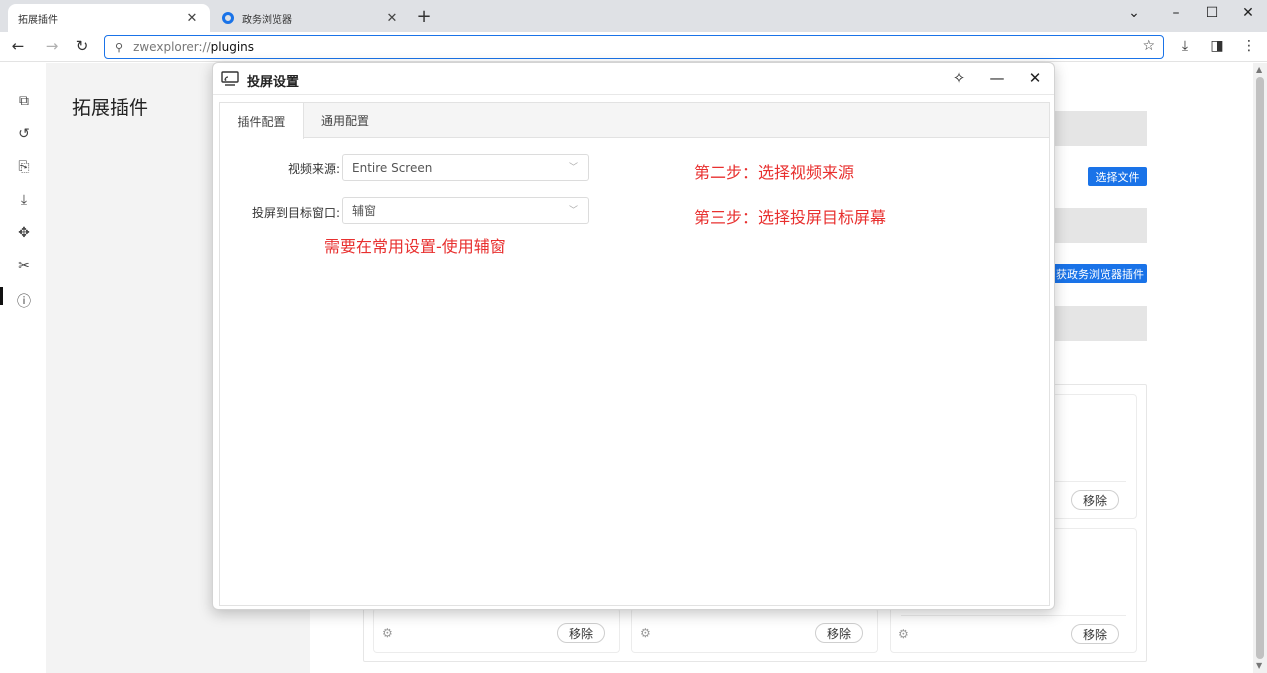 The width and height of the screenshot is (1267, 673). I want to click on tab-search-icon: ⌄, so click(1134, 13).